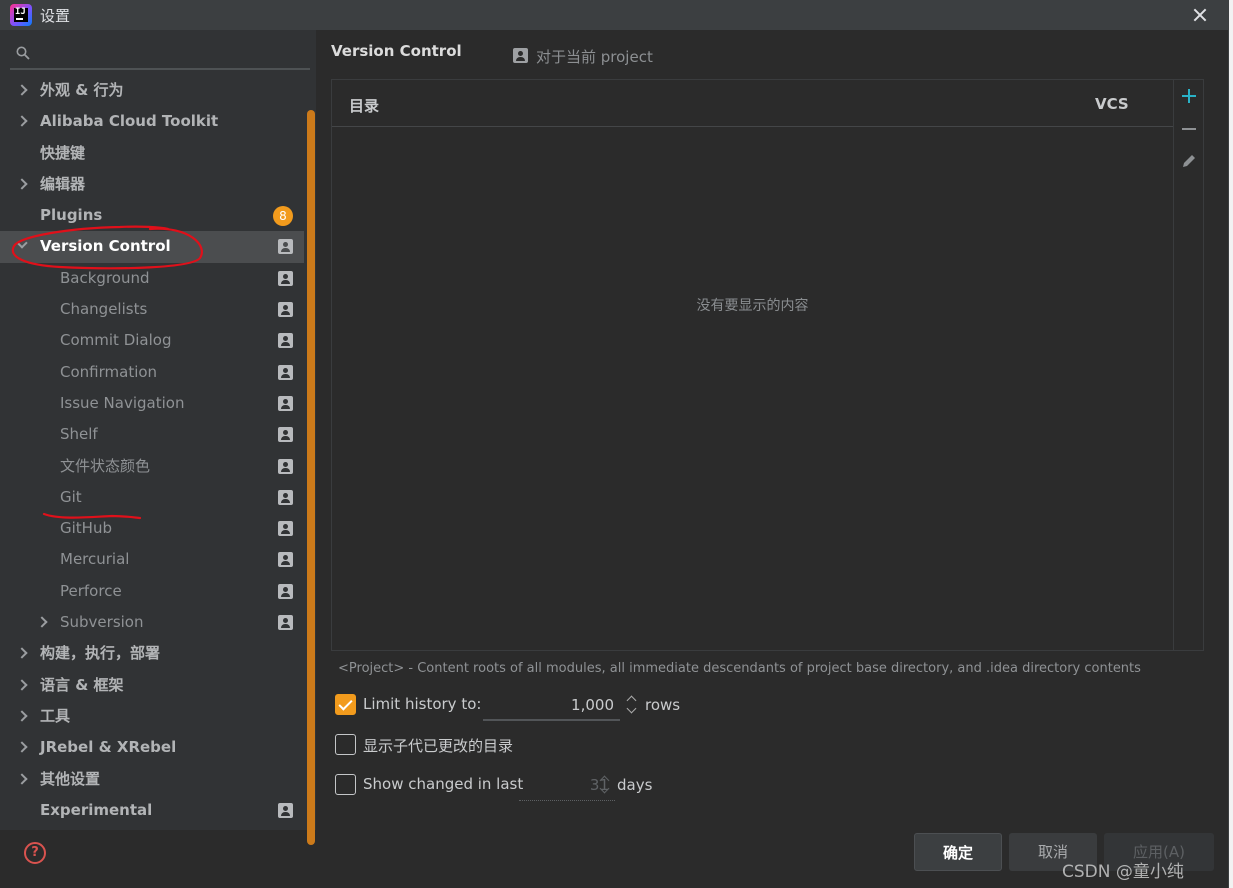 The width and height of the screenshot is (1233, 888). I want to click on limit-history-spinner, so click(632, 706).